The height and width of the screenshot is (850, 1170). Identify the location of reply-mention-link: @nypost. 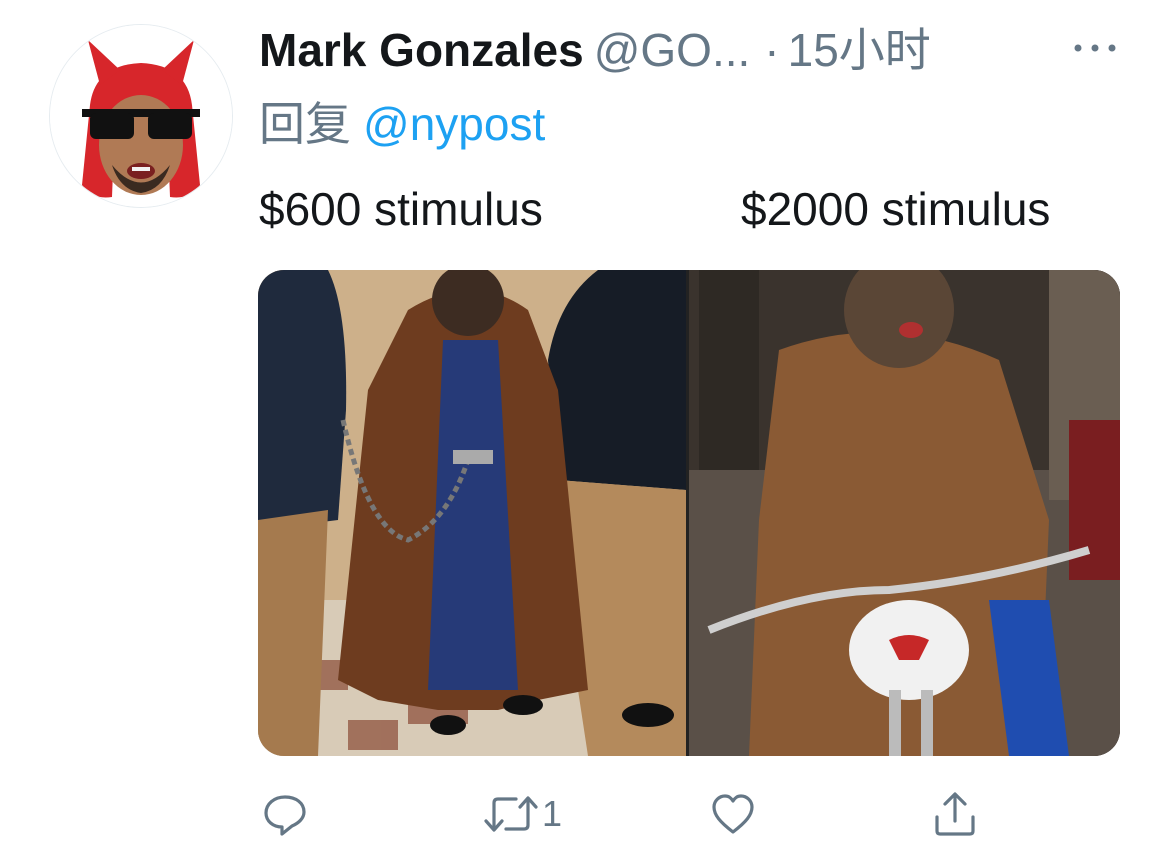
(454, 124).